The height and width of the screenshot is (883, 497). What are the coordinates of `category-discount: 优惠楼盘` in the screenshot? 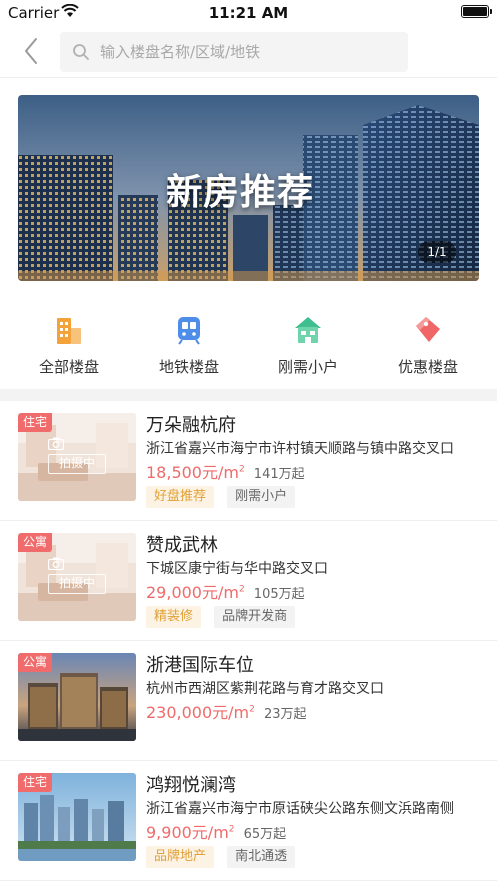 It's located at (428, 344).